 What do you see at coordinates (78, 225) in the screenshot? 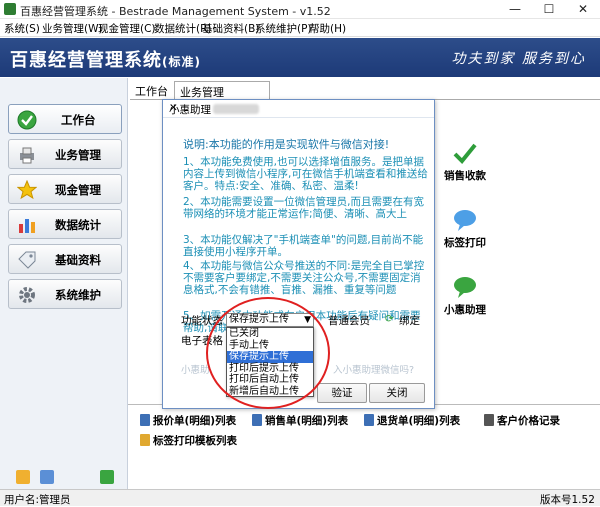
I see `sidebar-item-label: 数据统计` at bounding box center [78, 225].